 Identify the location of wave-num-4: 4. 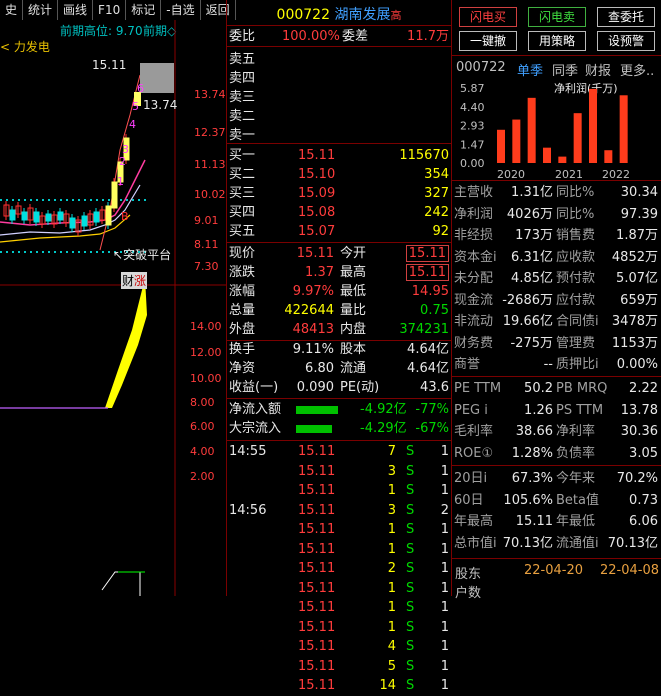
(132, 124).